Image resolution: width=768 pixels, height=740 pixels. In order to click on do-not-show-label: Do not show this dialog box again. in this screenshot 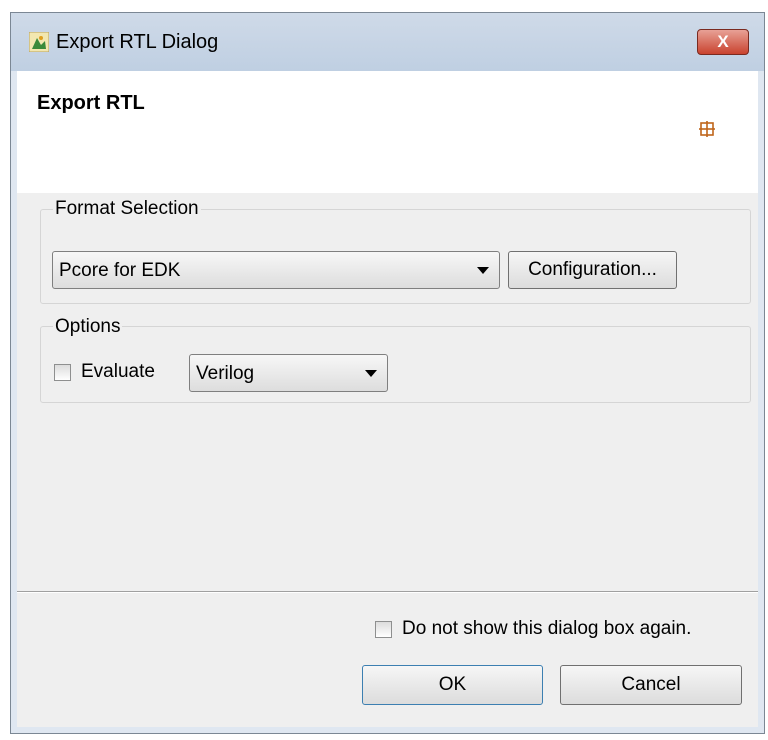, I will do `click(547, 628)`.